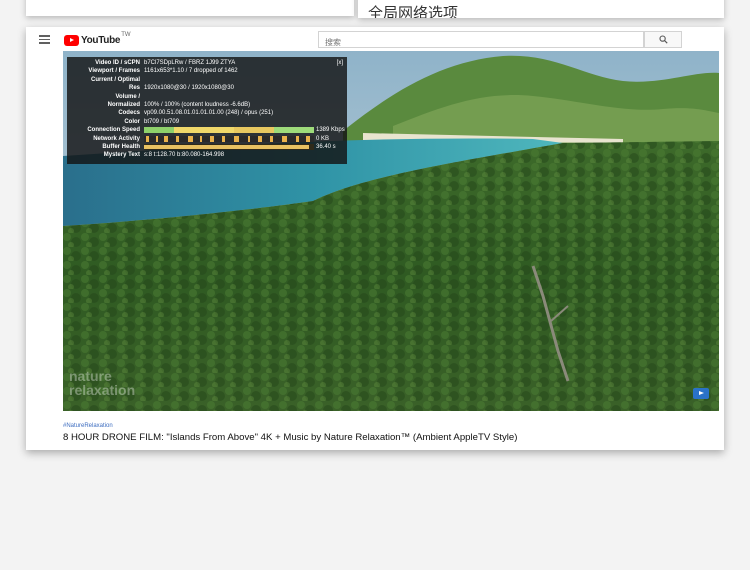  Describe the element at coordinates (190, 8) in the screenshot. I see `background-card-left` at that location.